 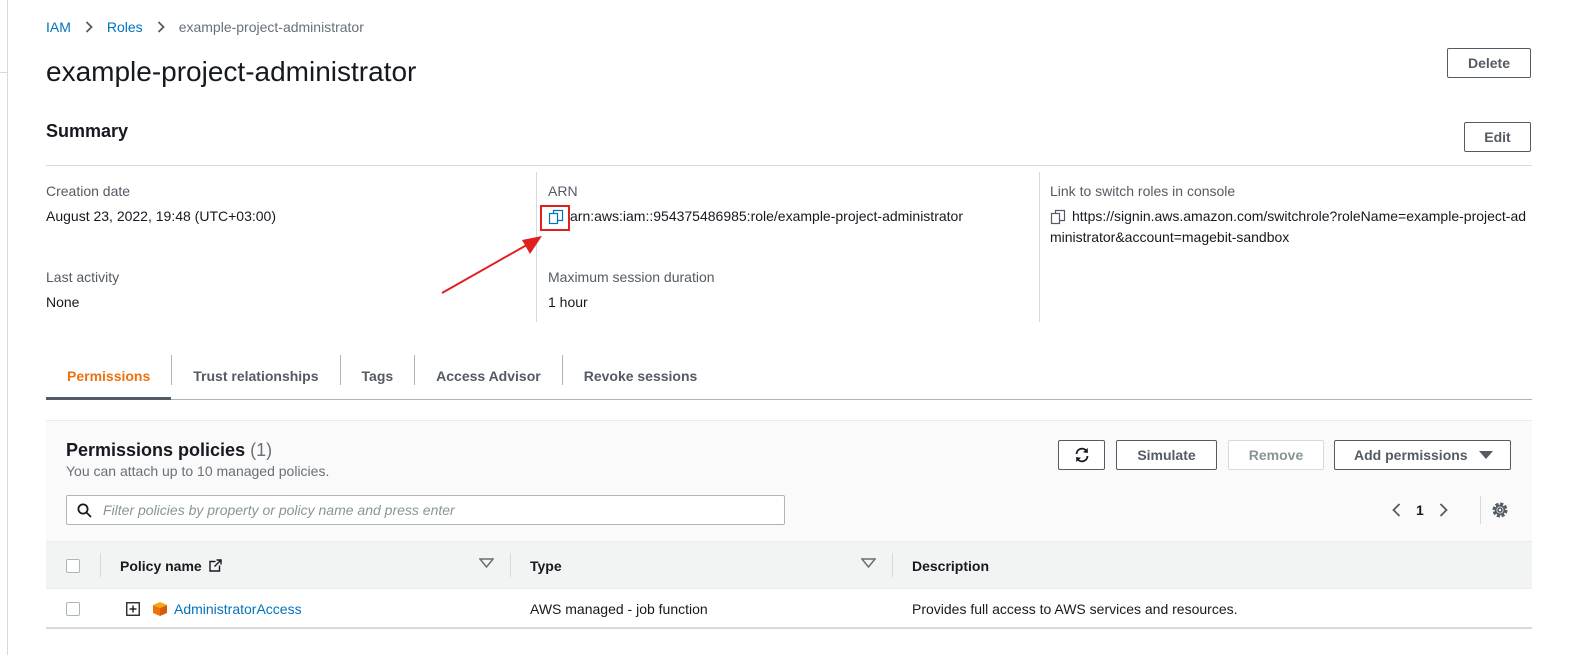 I want to click on page-title: example-project-administrator, so click(x=231, y=71).